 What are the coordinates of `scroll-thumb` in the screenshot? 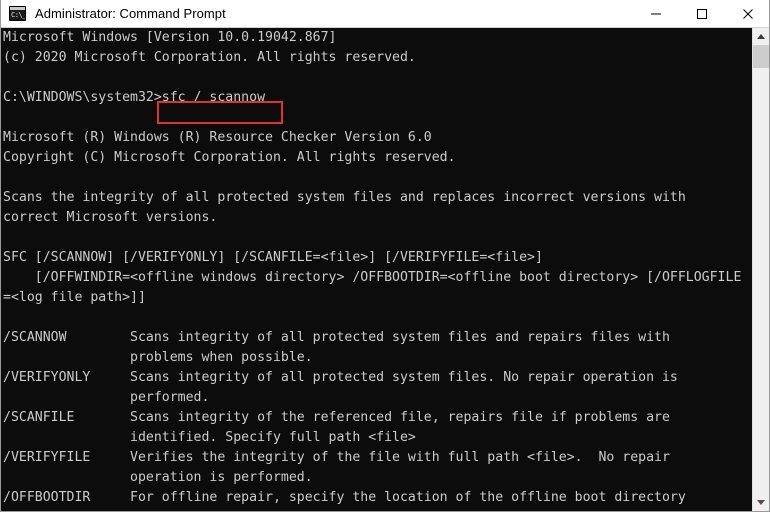 It's located at (761, 56).